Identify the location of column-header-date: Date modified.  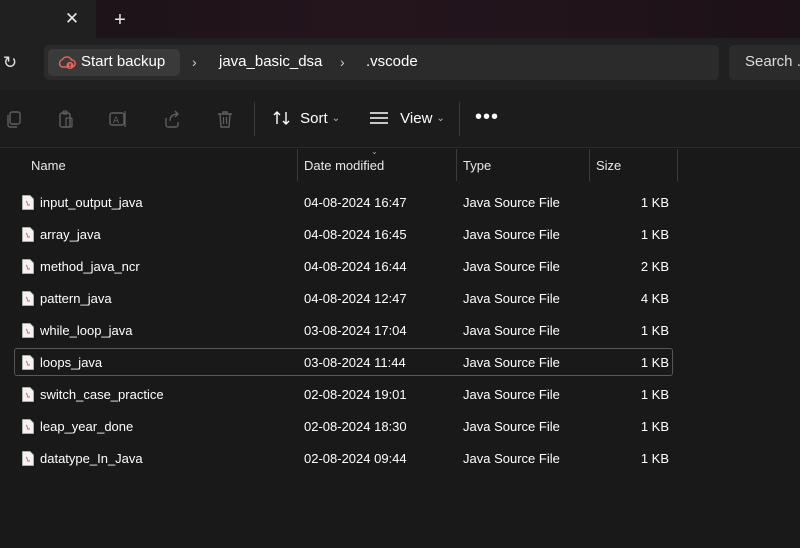
(344, 165).